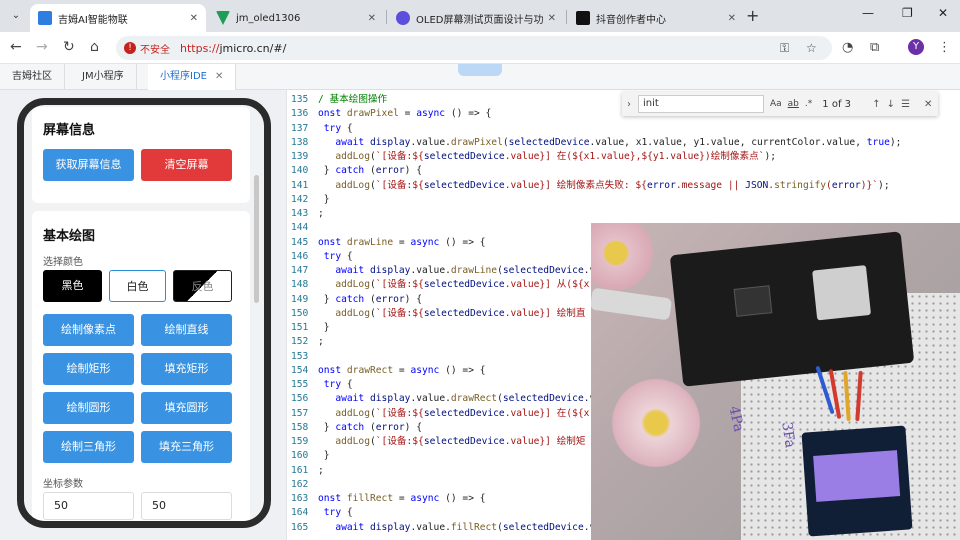 The height and width of the screenshot is (540, 960). What do you see at coordinates (300, 356) in the screenshot?
I see `line-number: 153` at bounding box center [300, 356].